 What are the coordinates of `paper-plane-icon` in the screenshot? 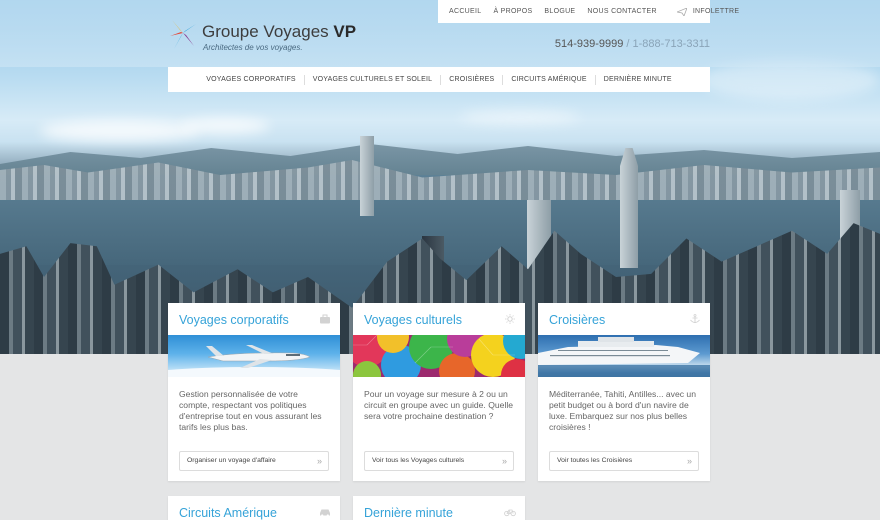 It's located at (681, 11).